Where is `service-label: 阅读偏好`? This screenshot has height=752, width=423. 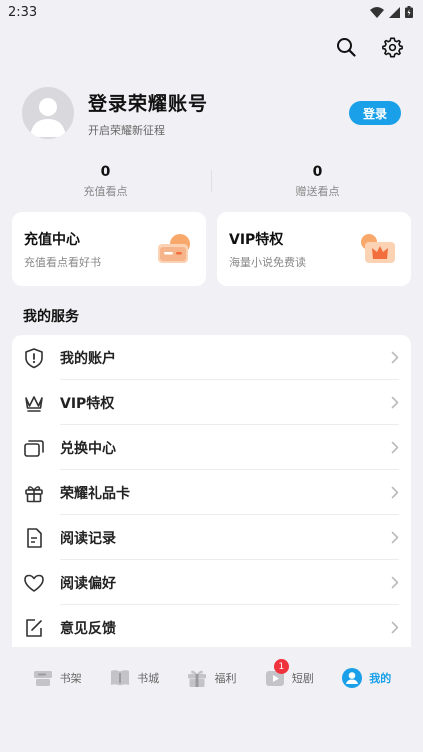
service-label: 阅读偏好 is located at coordinates (88, 583).